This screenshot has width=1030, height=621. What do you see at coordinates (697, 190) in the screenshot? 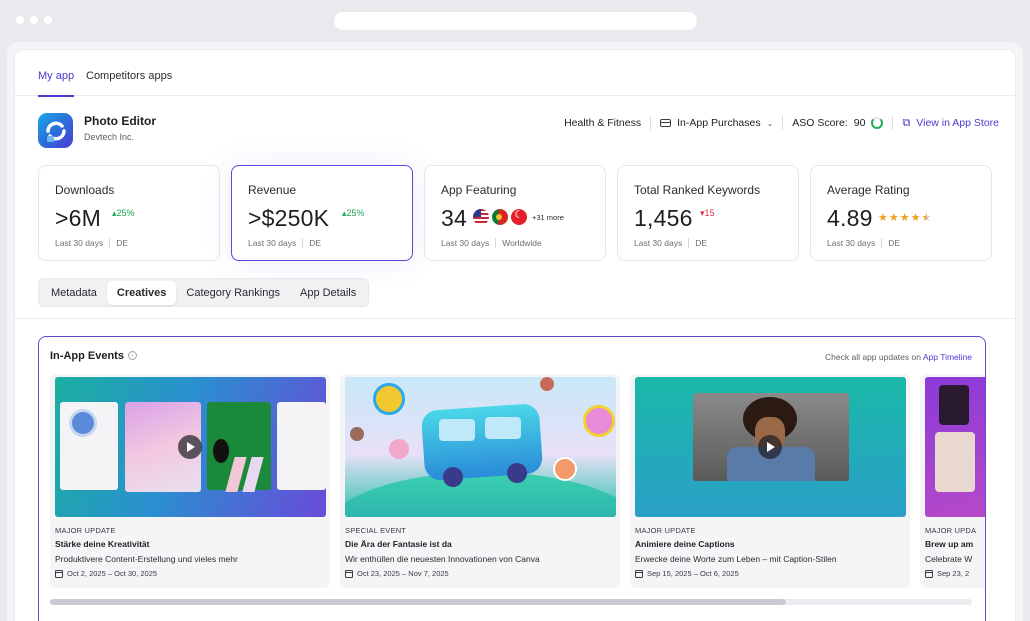
I see `stat-title: Total Ranked Keywords` at bounding box center [697, 190].